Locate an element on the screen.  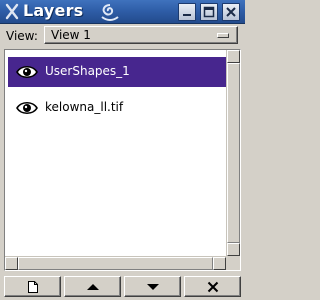
close-button is located at coordinates (231, 12).